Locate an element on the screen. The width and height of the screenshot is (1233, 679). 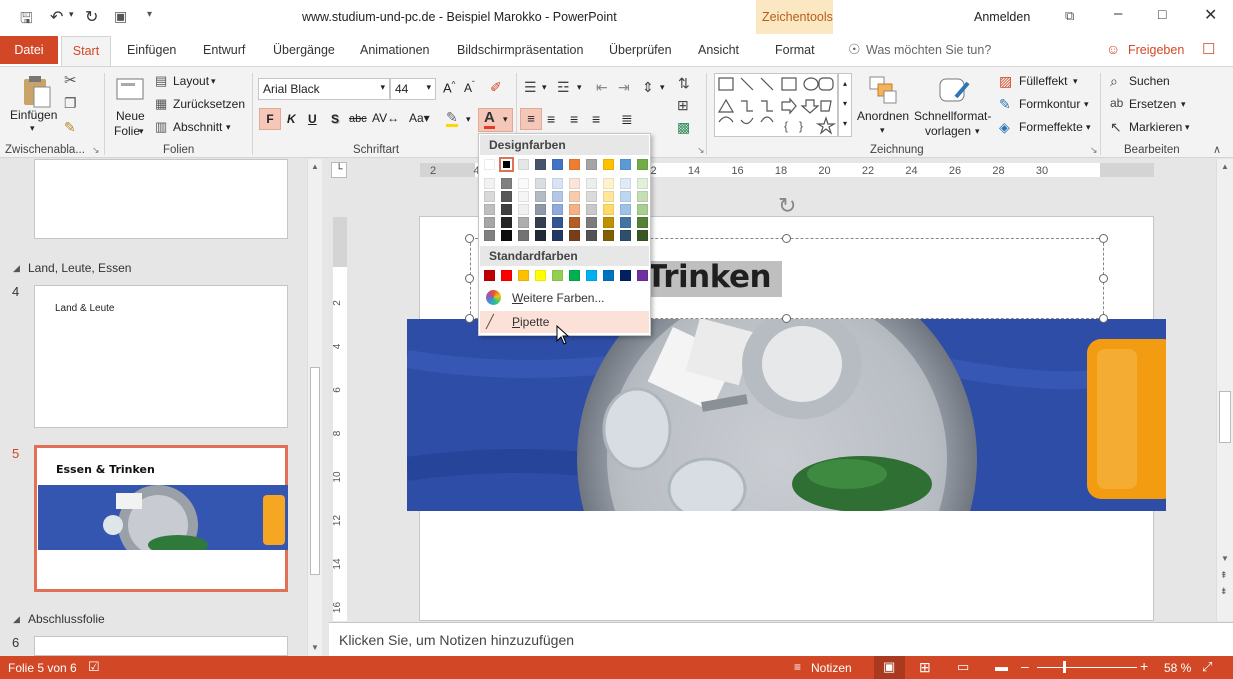
reading-view-icon: ▭ is located at coordinates (963, 667).